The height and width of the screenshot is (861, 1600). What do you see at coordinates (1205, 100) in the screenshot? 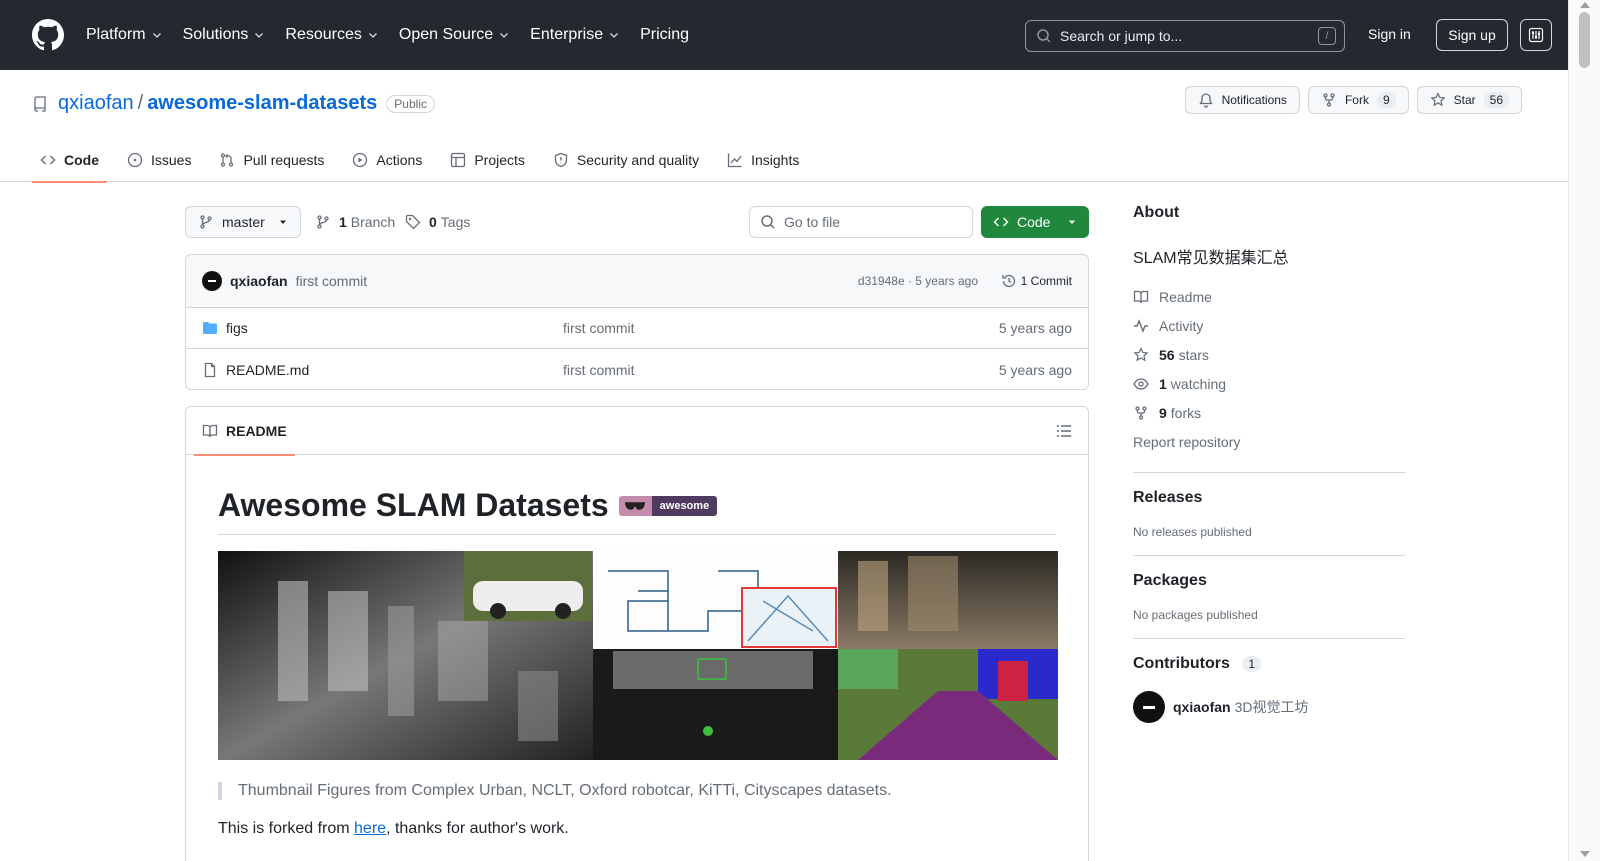
I see `bell-icon` at bounding box center [1205, 100].